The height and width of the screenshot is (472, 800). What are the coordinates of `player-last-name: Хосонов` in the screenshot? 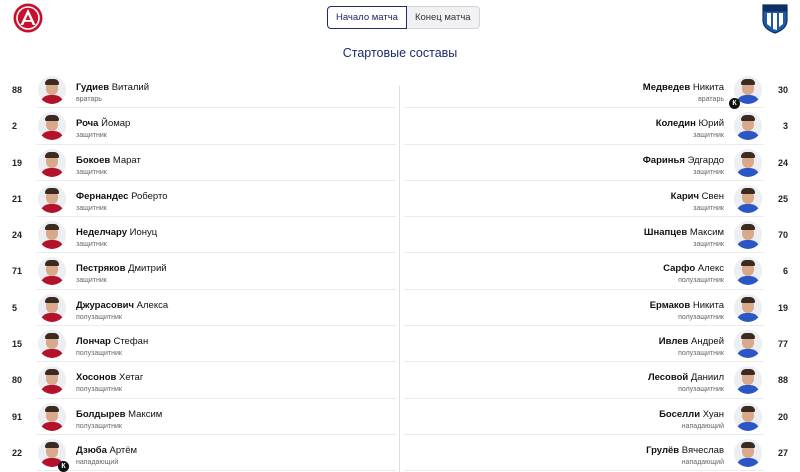 It's located at (96, 378).